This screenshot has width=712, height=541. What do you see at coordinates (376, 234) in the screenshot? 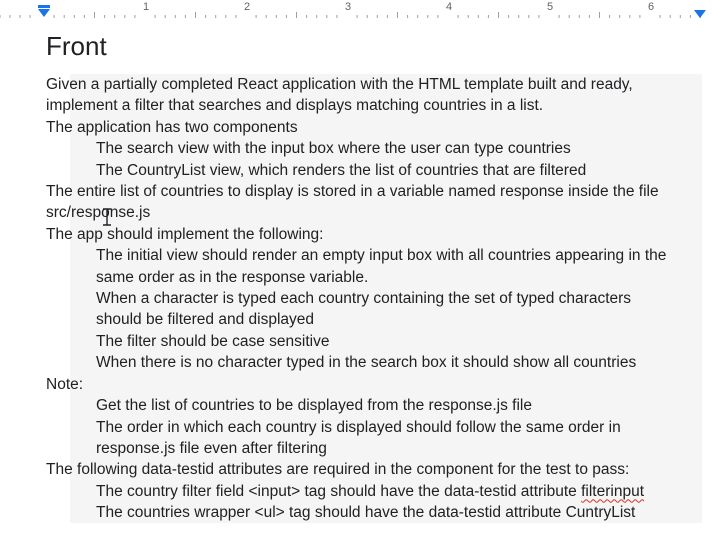
I see `paragraph-line: The app should implement the following:` at bounding box center [376, 234].